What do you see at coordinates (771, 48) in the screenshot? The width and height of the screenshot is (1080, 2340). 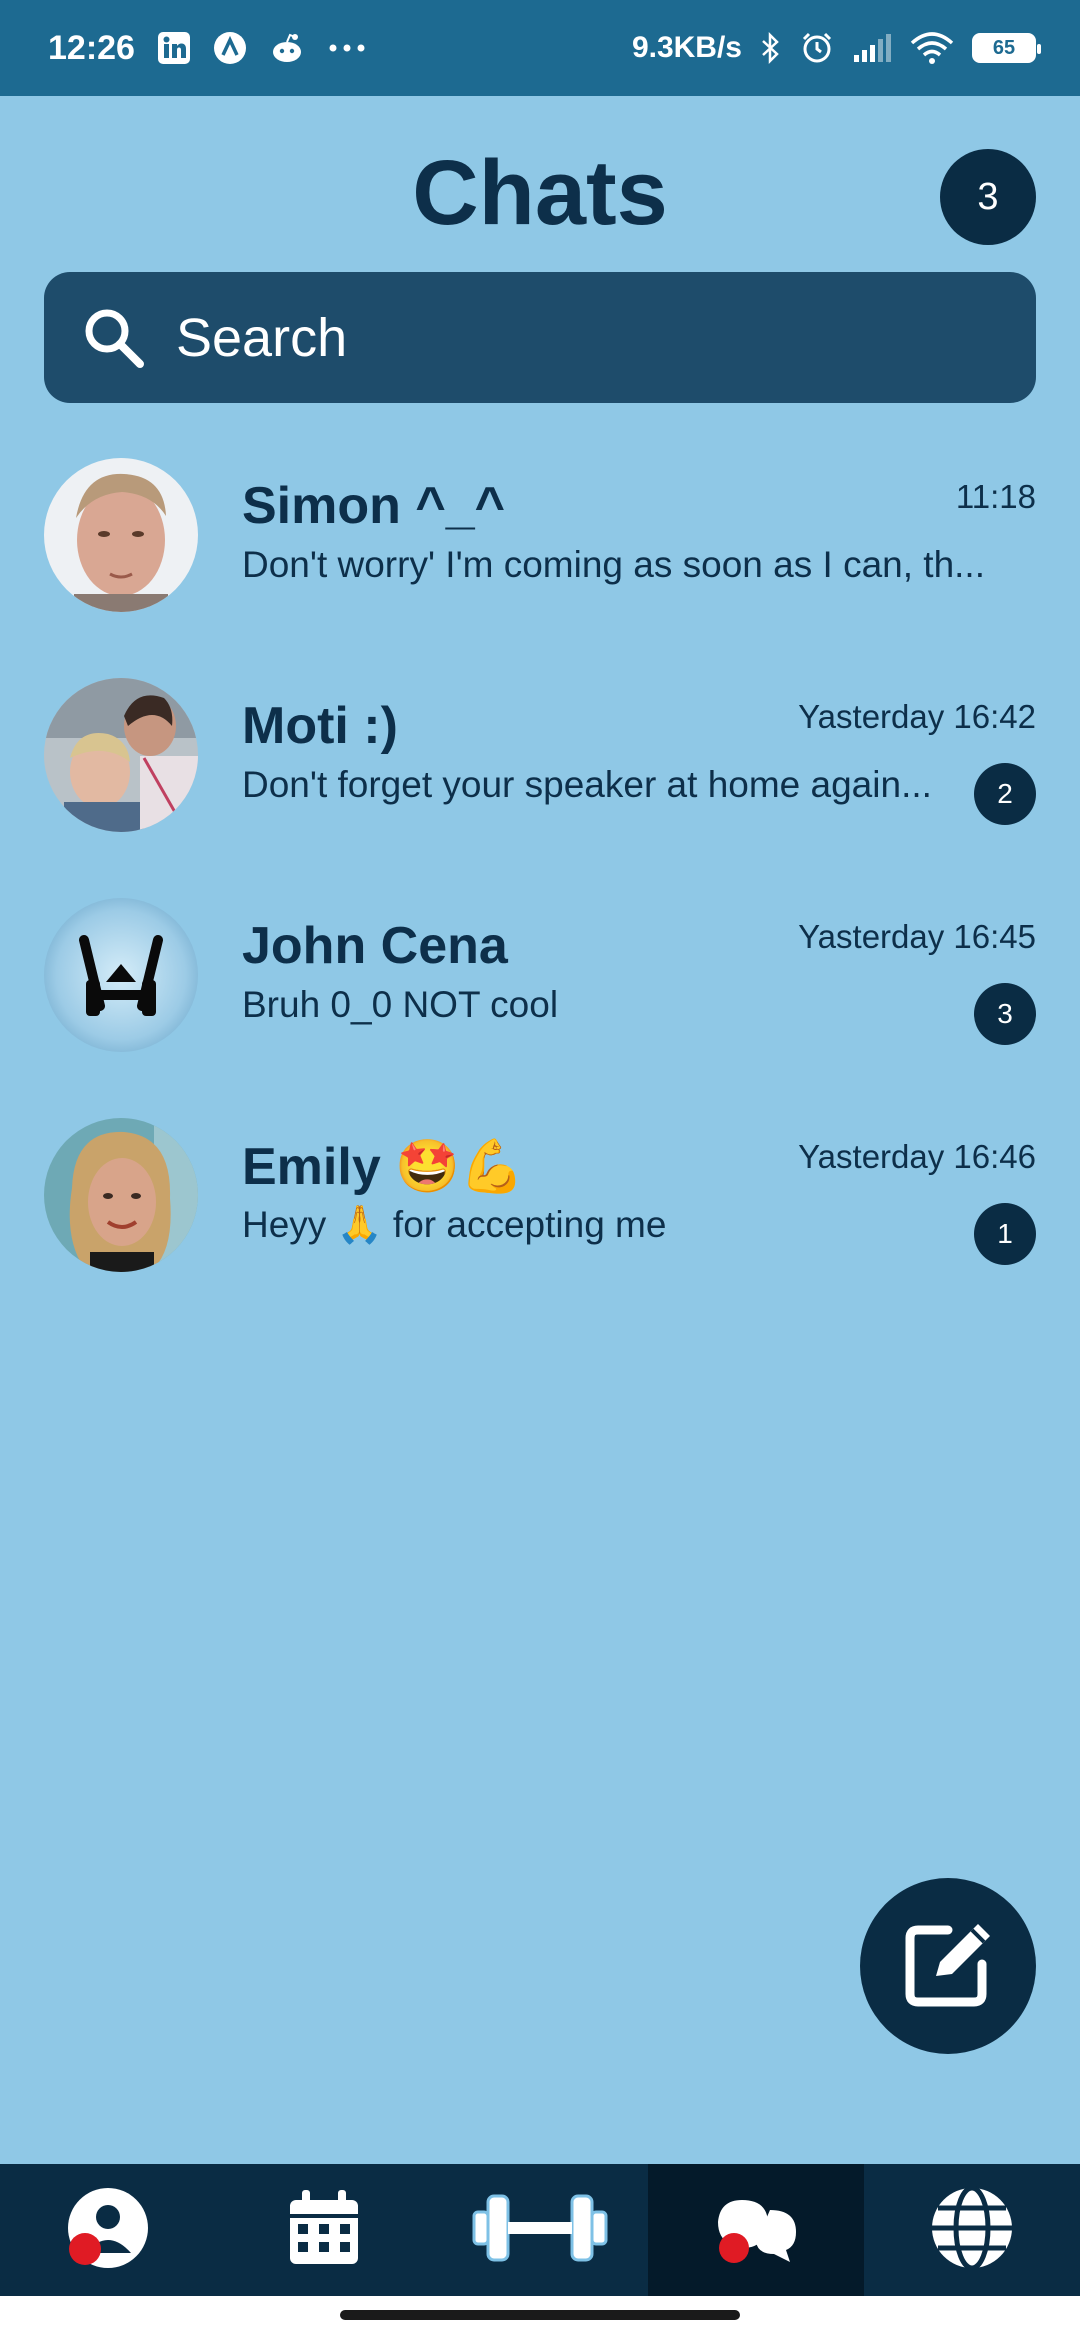 I see `bluetooth-icon` at bounding box center [771, 48].